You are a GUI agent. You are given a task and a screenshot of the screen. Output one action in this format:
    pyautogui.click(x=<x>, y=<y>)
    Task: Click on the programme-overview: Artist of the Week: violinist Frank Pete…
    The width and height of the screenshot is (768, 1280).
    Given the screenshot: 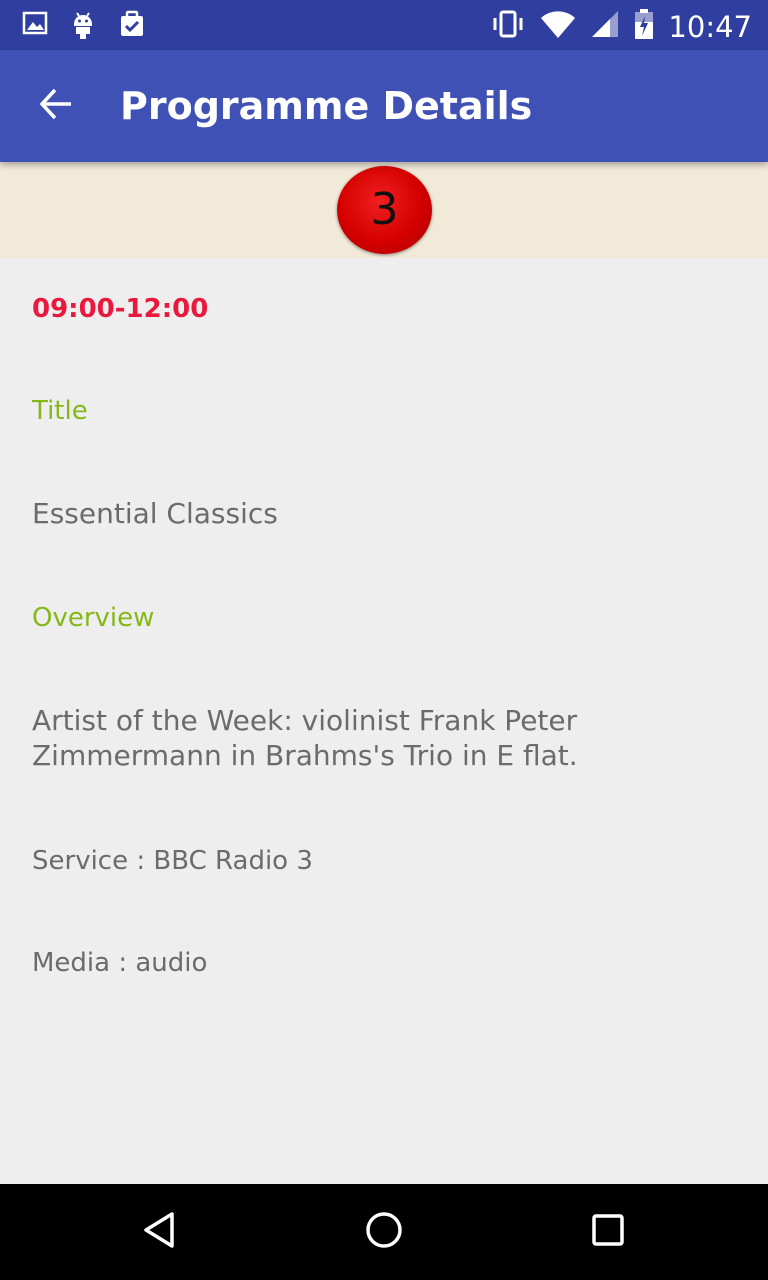 What is the action you would take?
    pyautogui.click(x=305, y=738)
    